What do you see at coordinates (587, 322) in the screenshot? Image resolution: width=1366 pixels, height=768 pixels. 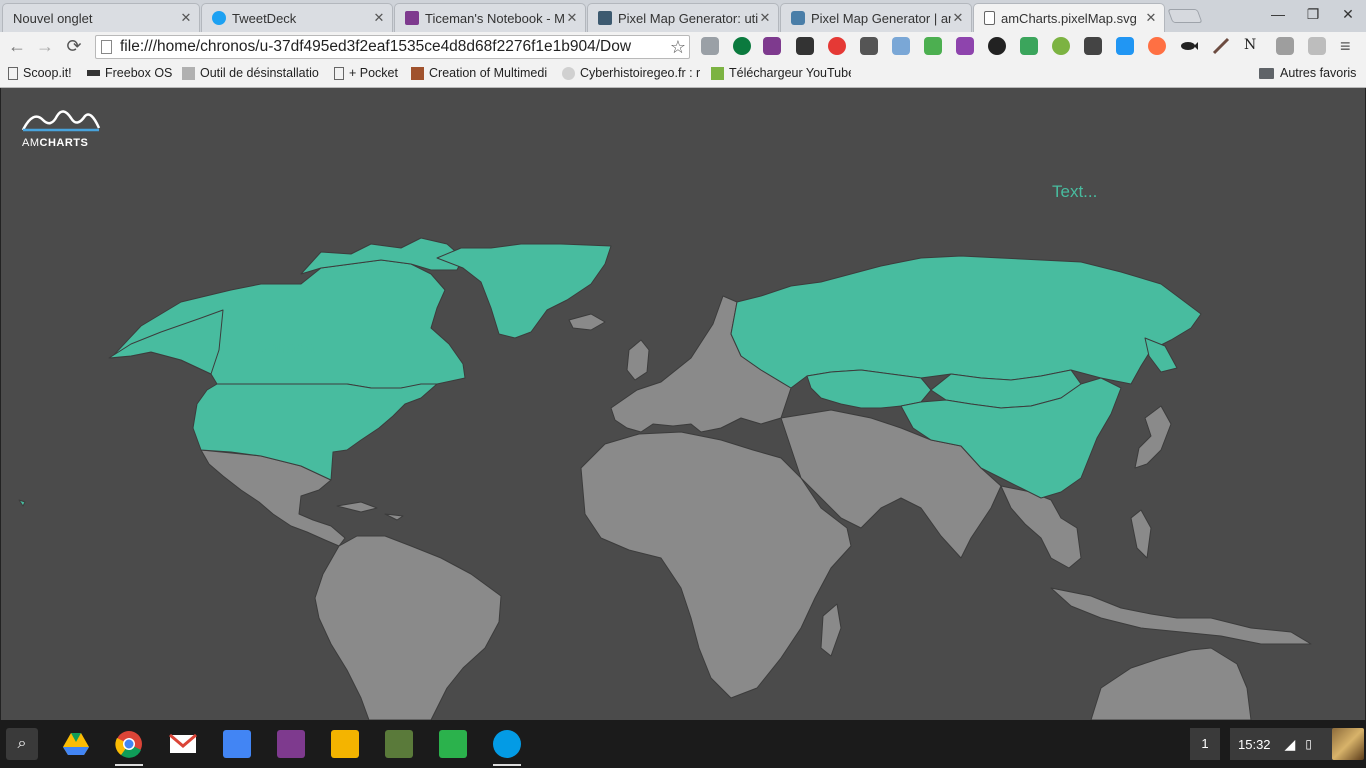 I see `country-iceland` at bounding box center [587, 322].